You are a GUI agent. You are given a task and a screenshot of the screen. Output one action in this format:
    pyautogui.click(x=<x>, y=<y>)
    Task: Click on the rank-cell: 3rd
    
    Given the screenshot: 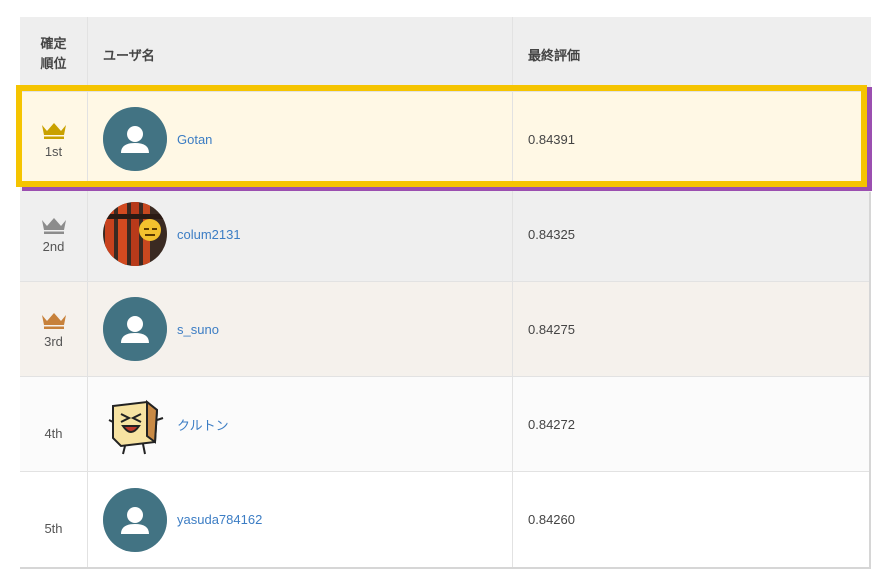 What is the action you would take?
    pyautogui.click(x=54, y=329)
    